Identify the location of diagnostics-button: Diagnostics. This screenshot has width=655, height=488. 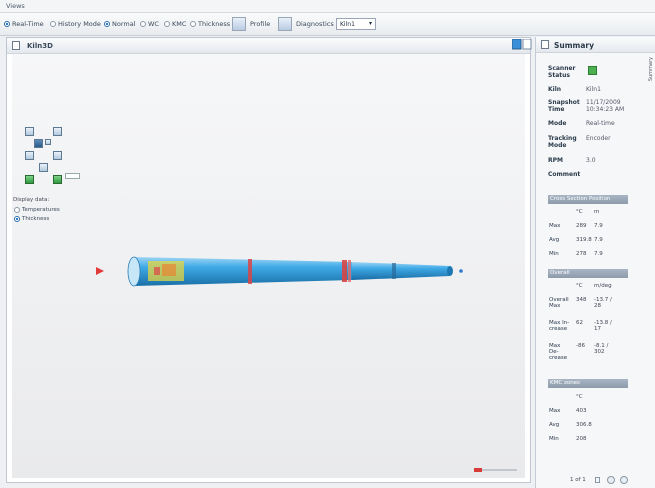
(315, 24).